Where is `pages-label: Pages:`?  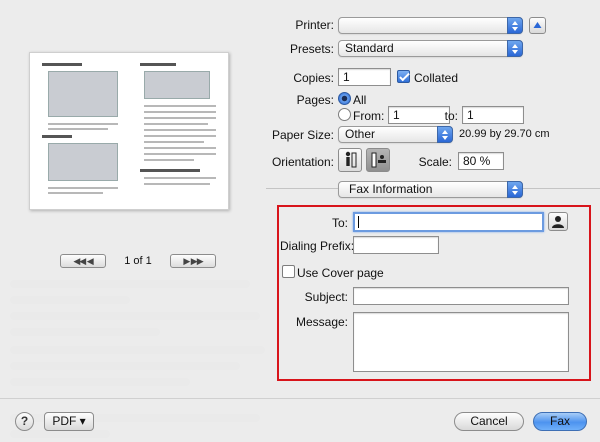
pages-label: Pages: is located at coordinates (315, 100).